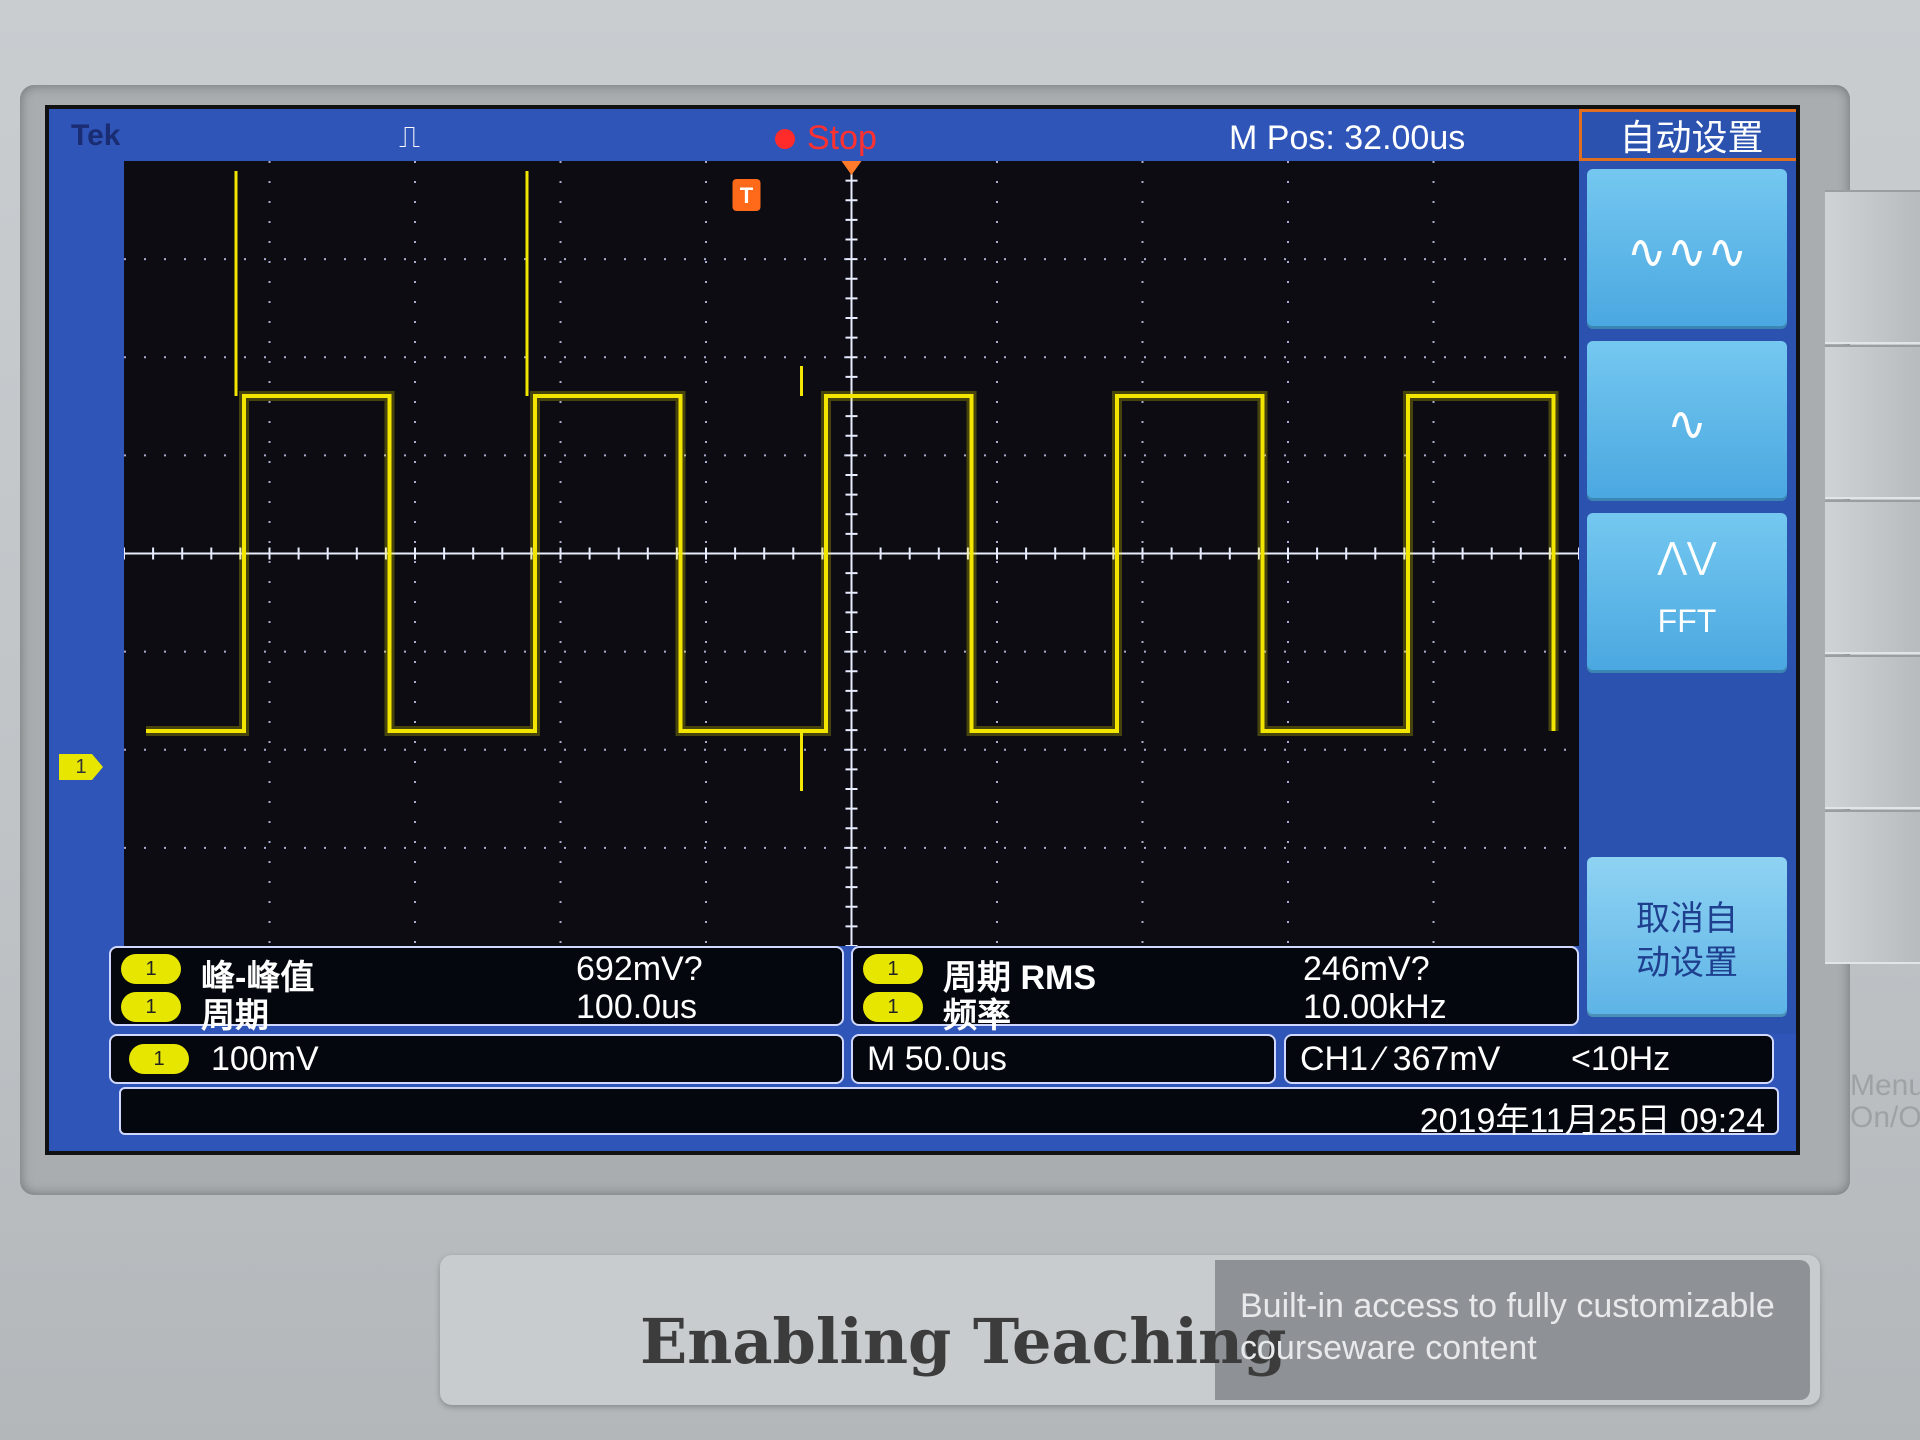 This screenshot has width=1920, height=1440. Describe the element at coordinates (1687, 963) in the screenshot. I see `cancel-line-2: 动设置` at that location.